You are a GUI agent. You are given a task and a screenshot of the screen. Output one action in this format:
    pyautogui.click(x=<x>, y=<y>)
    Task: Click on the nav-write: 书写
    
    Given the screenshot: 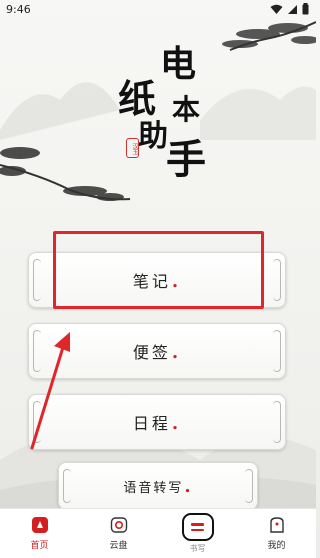 What is the action you would take?
    pyautogui.click(x=198, y=531)
    